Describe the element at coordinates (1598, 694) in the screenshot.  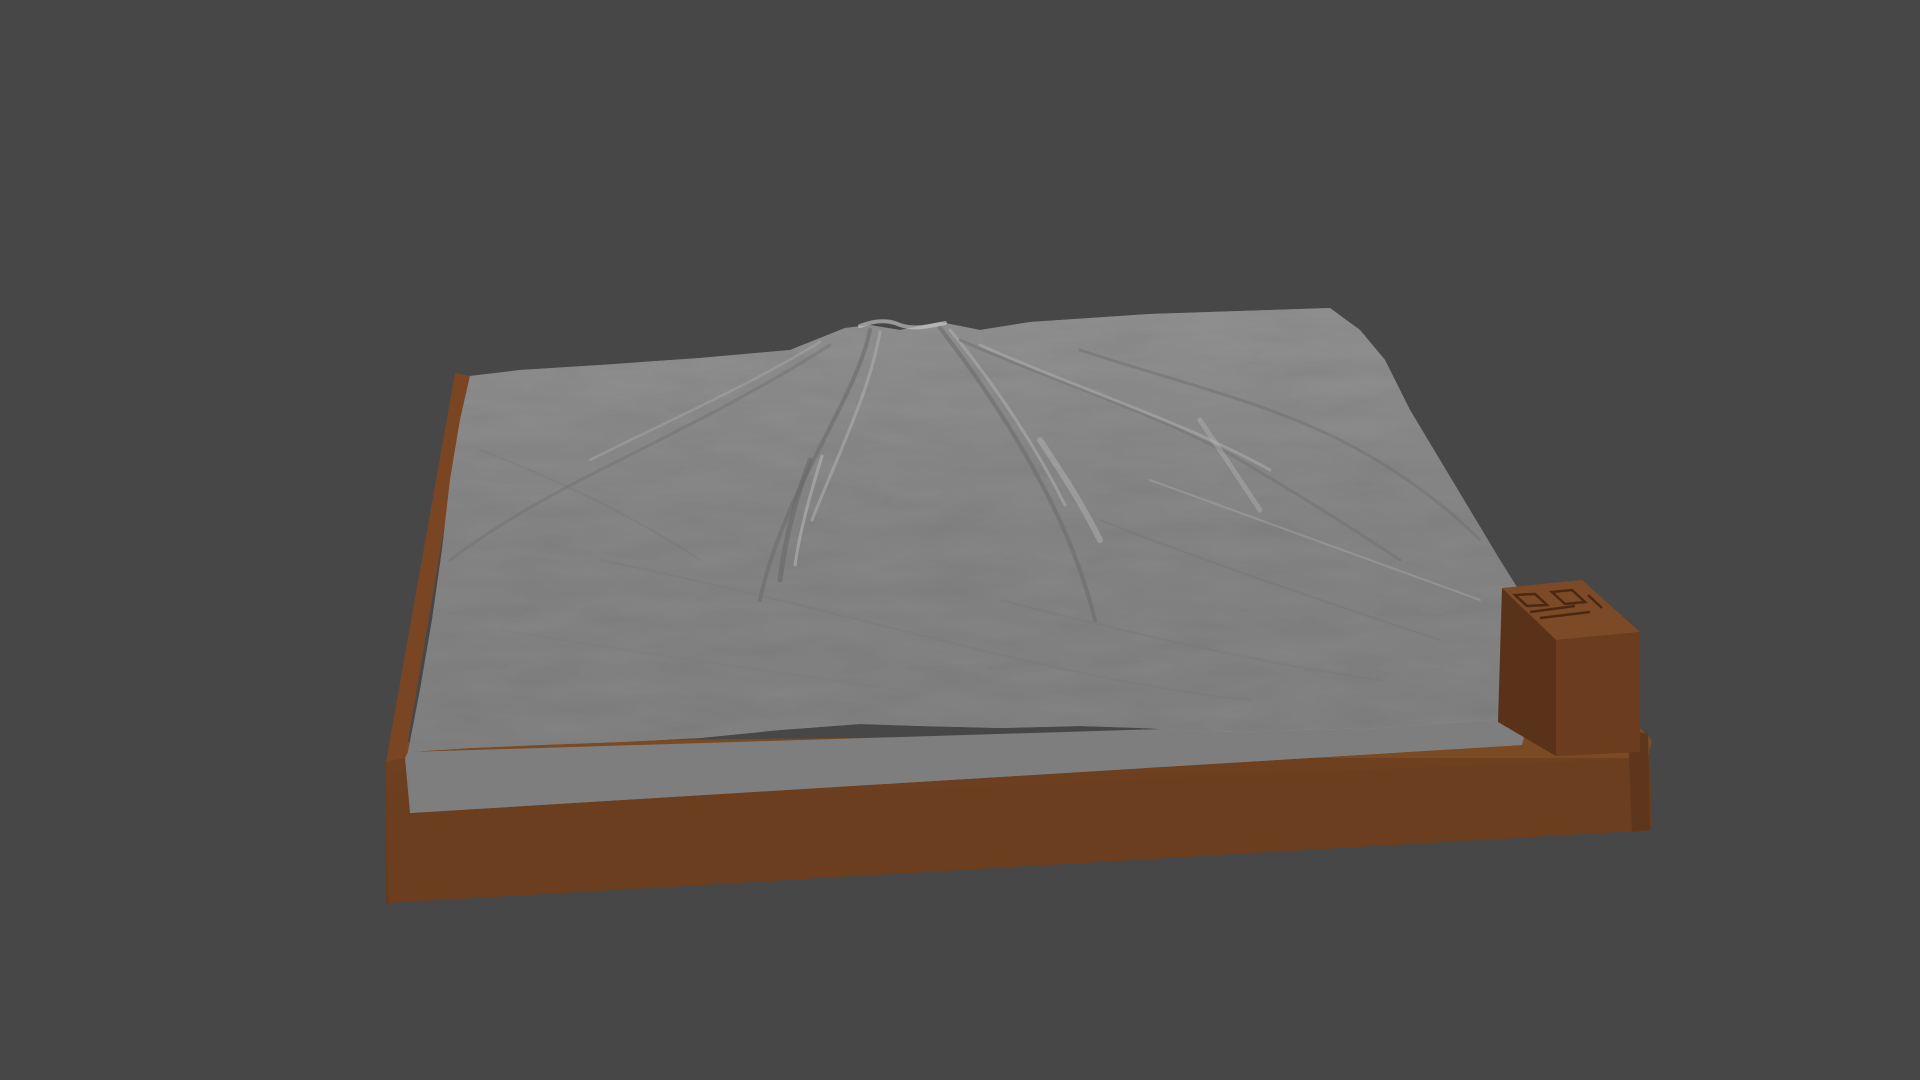
I see `marker-front` at that location.